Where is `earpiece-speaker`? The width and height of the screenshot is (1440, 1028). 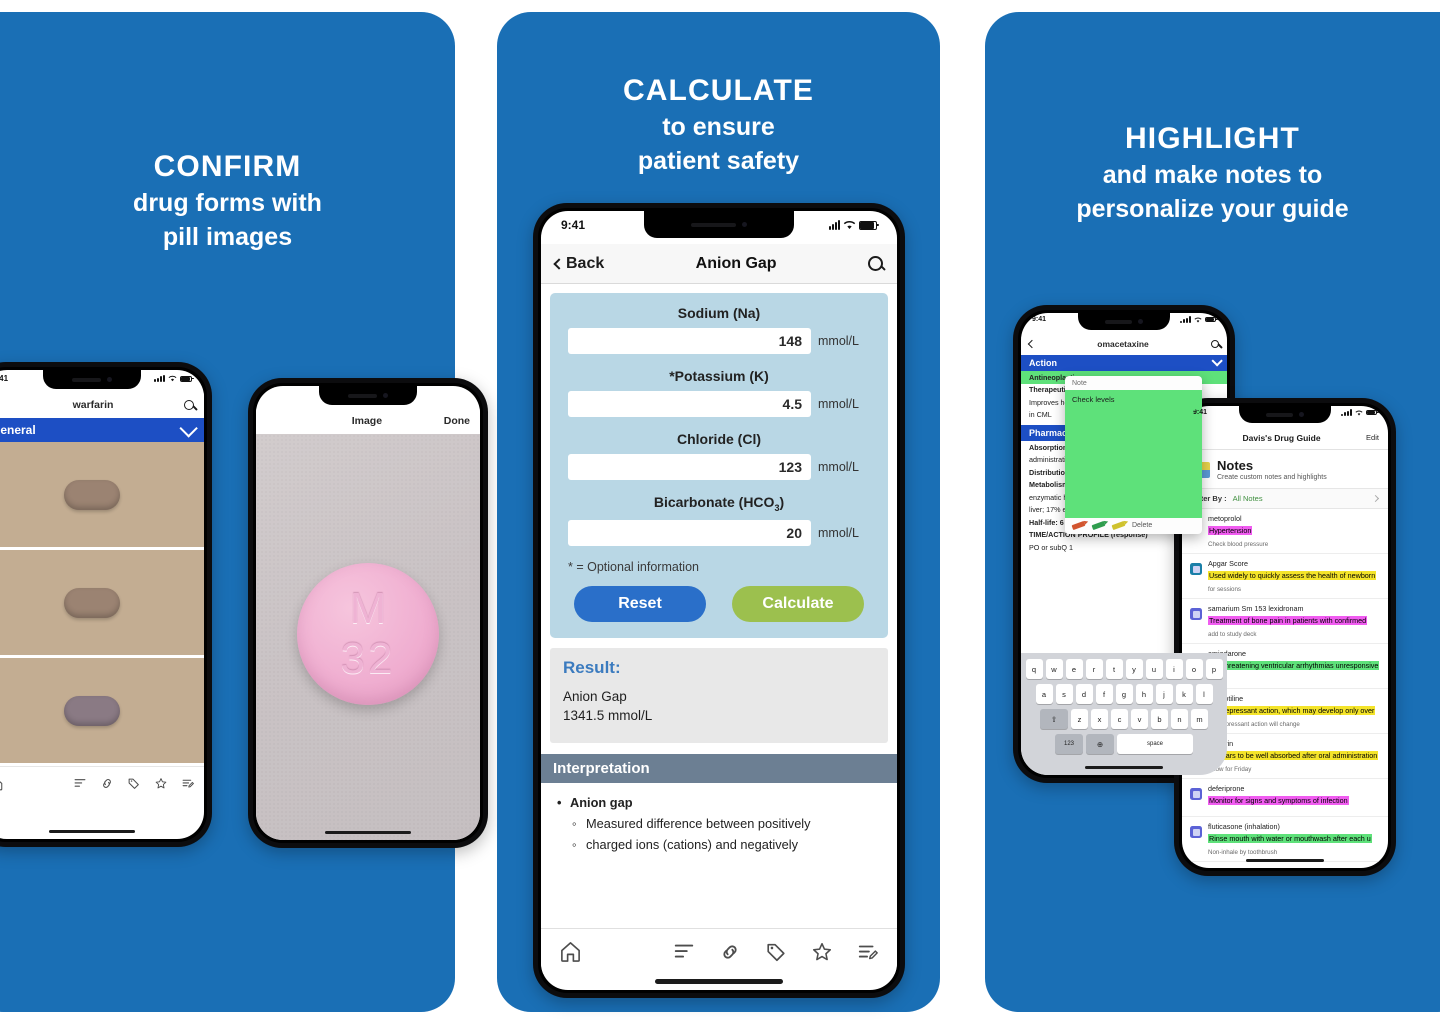
earpiece-speaker is located at coordinates (362, 395).